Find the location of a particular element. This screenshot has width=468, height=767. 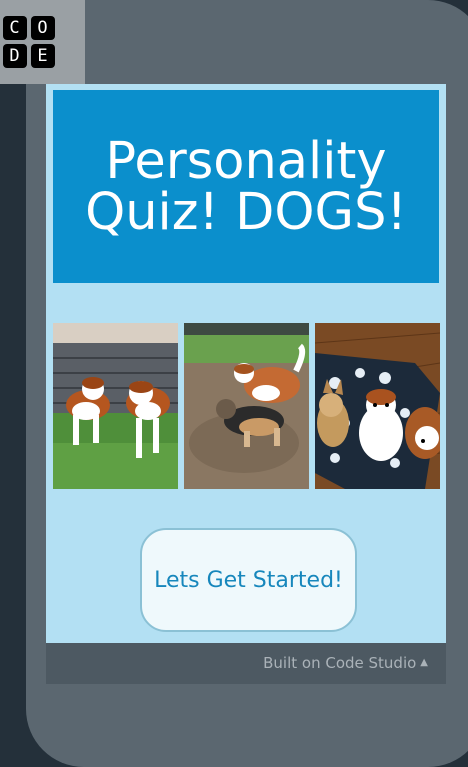

dogs-on-turf-photo is located at coordinates (115, 406).